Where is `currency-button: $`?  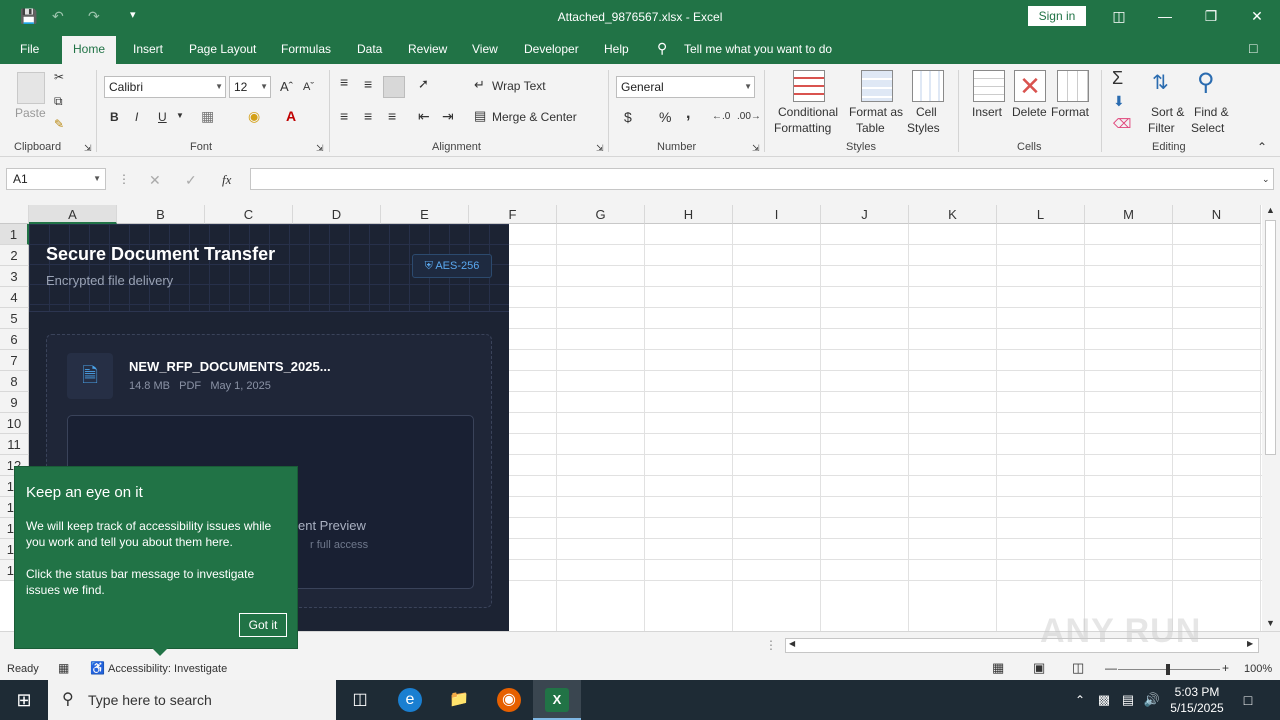 currency-button: $ is located at coordinates (628, 117).